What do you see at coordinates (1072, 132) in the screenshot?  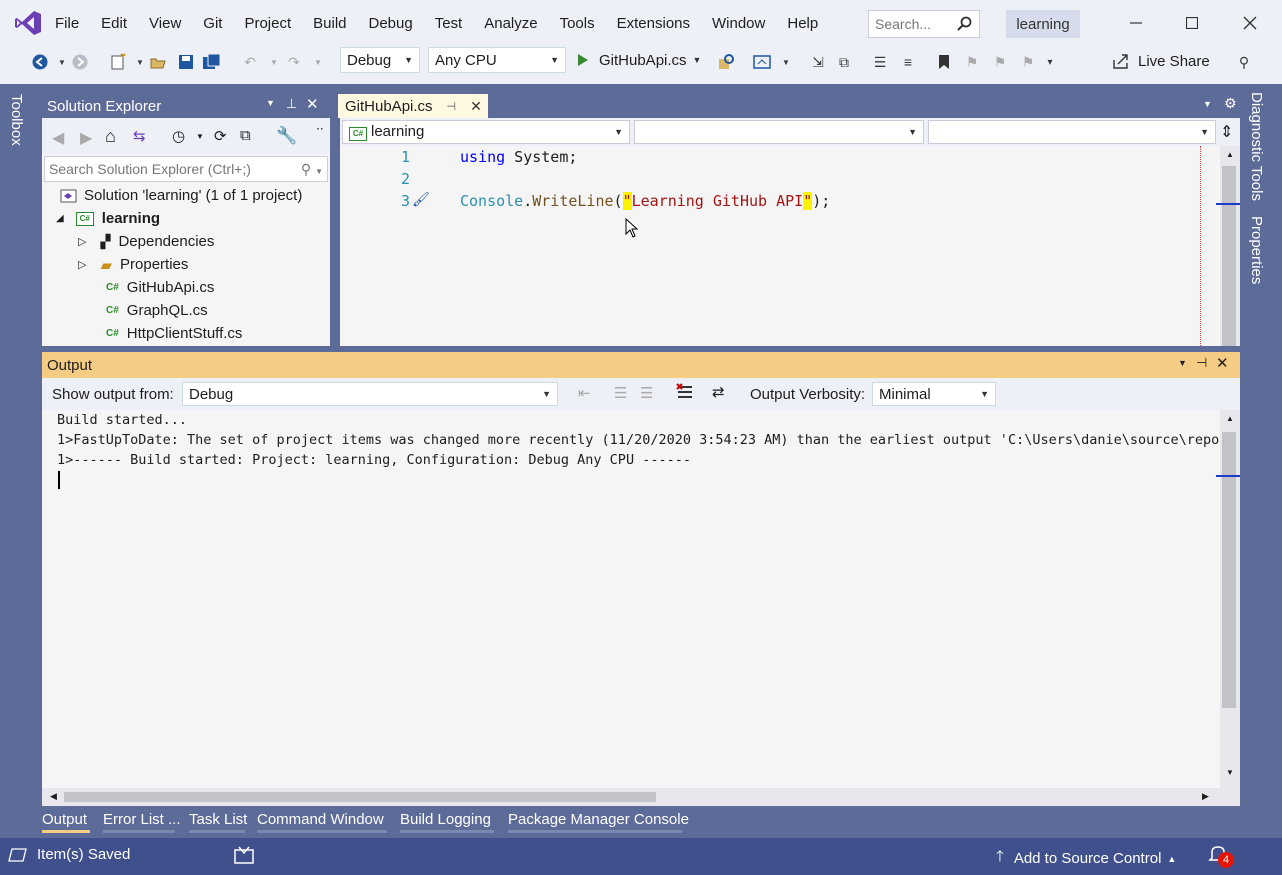 I see `member-navigation-select: ▼` at bounding box center [1072, 132].